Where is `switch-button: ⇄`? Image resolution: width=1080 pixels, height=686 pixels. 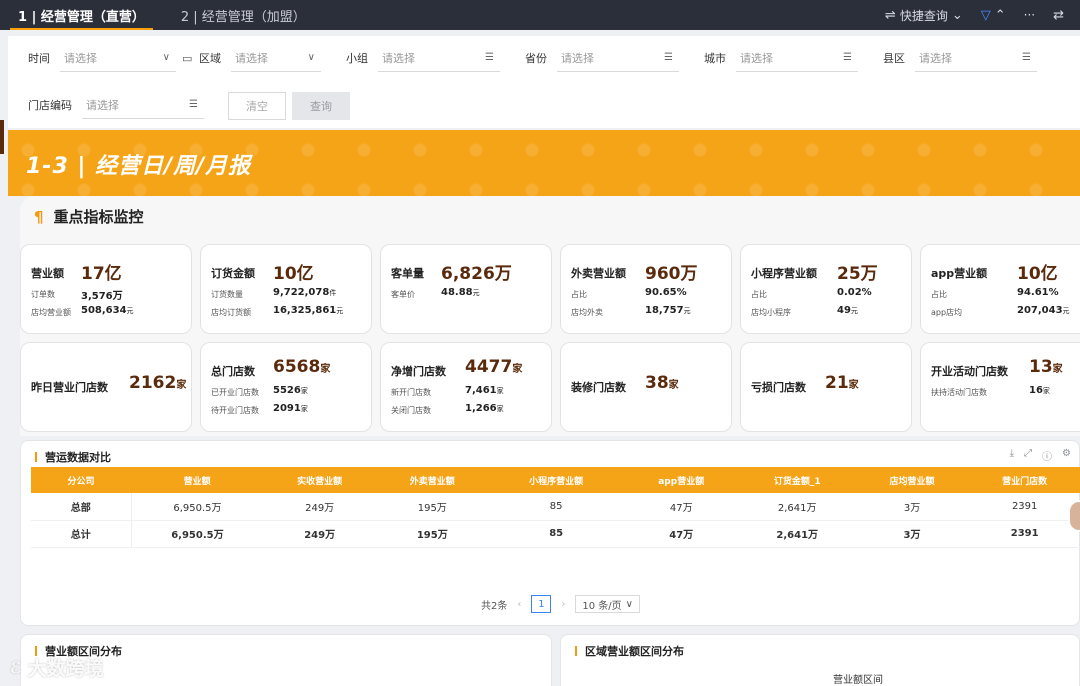 switch-button: ⇄ is located at coordinates (1058, 15).